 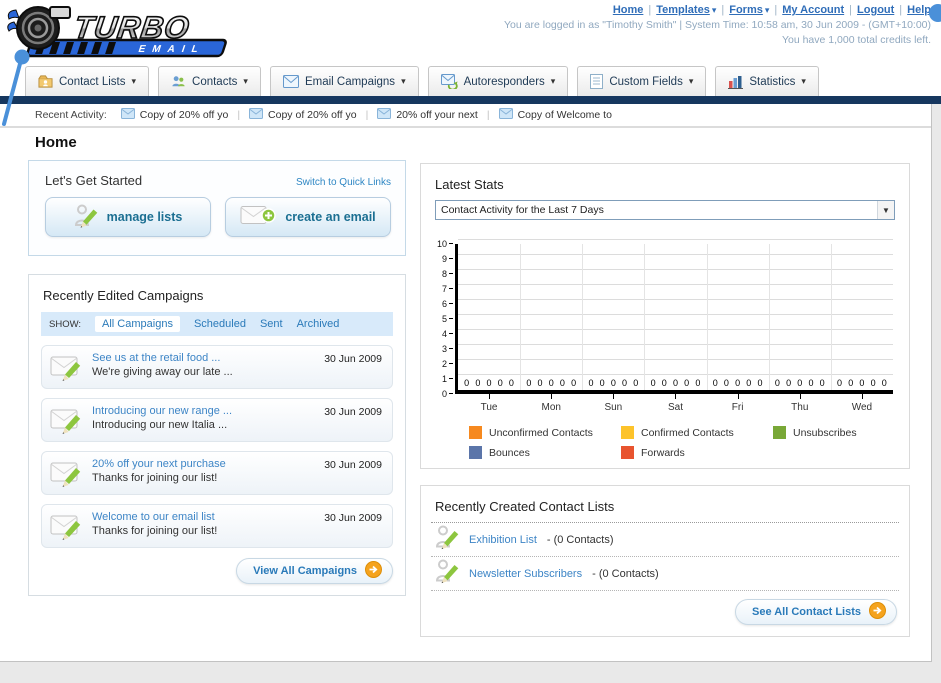 I want to click on nav-link-my-account: My Account, so click(x=813, y=10).